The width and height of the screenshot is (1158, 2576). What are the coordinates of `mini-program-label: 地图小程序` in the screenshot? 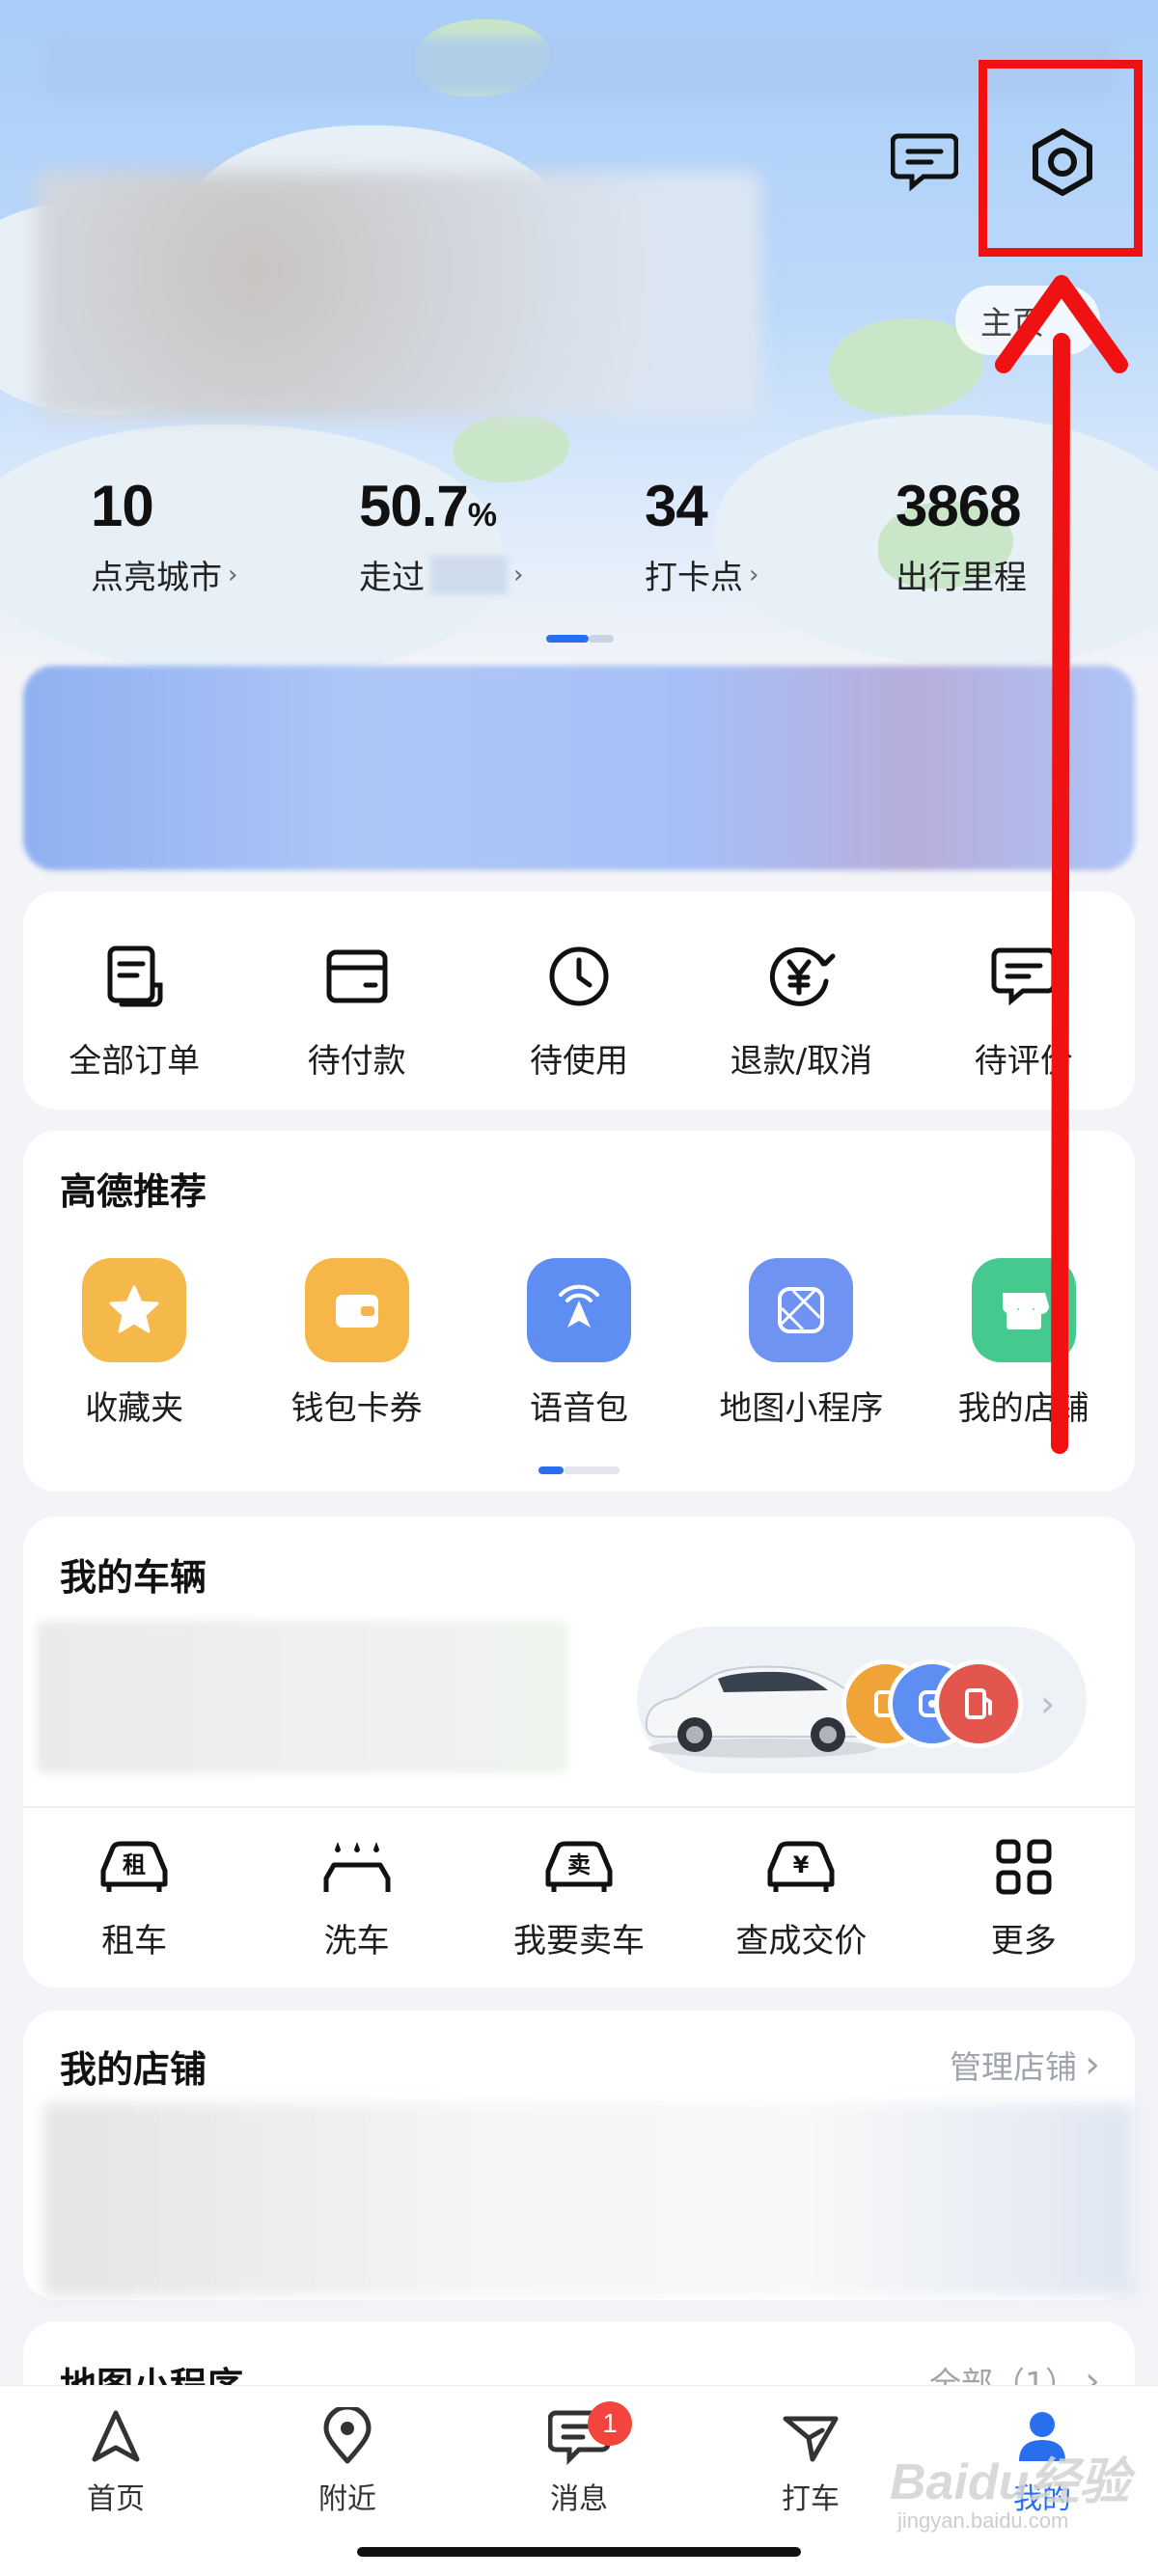 It's located at (801, 1409).